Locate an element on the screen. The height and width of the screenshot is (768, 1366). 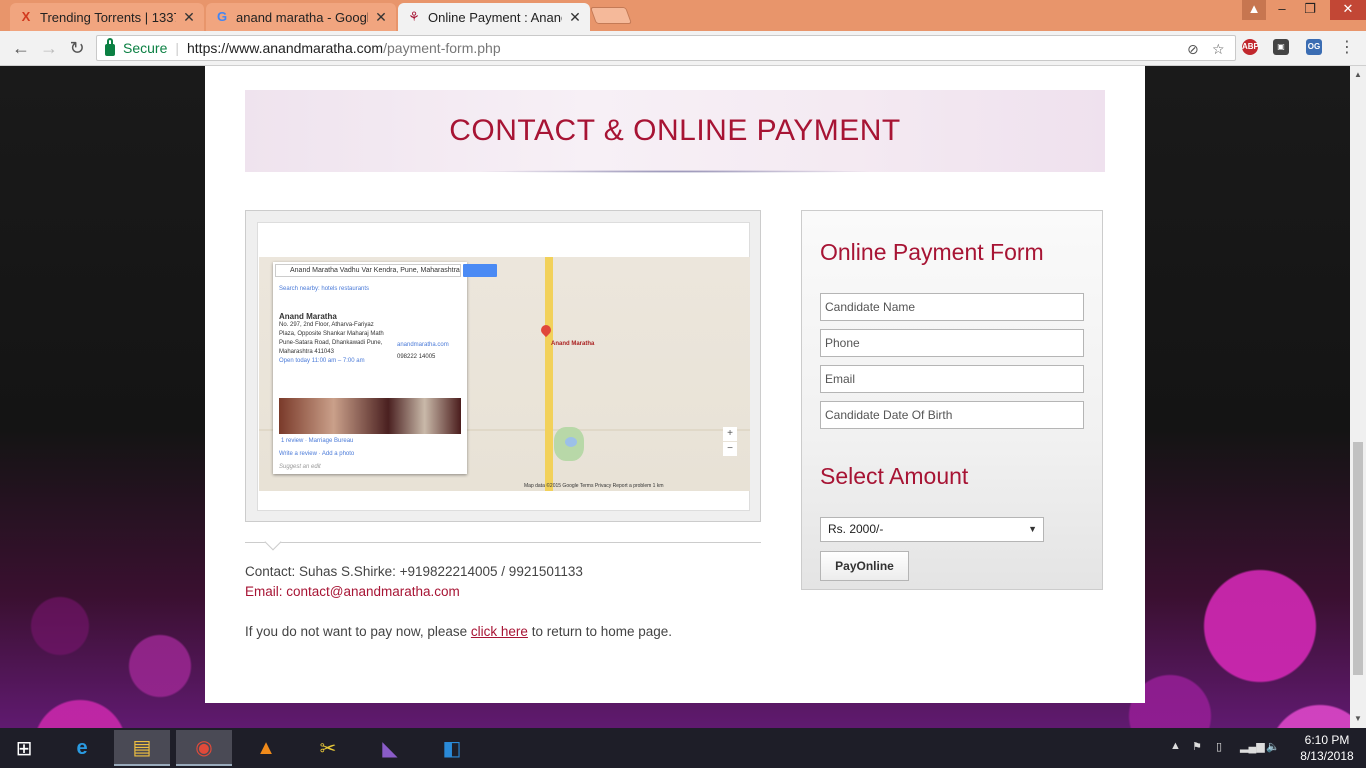
vlc-icon: ▲ is located at coordinates (266, 748).